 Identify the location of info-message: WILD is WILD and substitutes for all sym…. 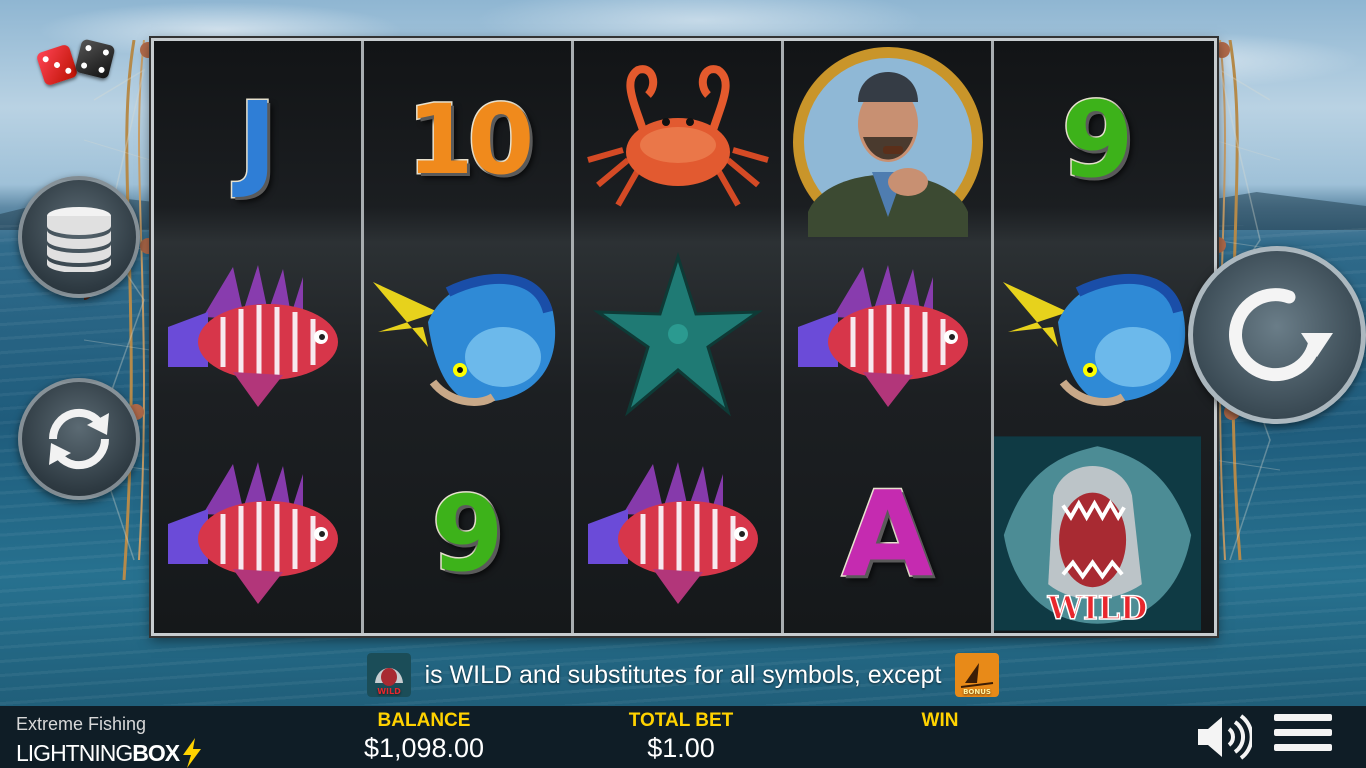
(683, 675).